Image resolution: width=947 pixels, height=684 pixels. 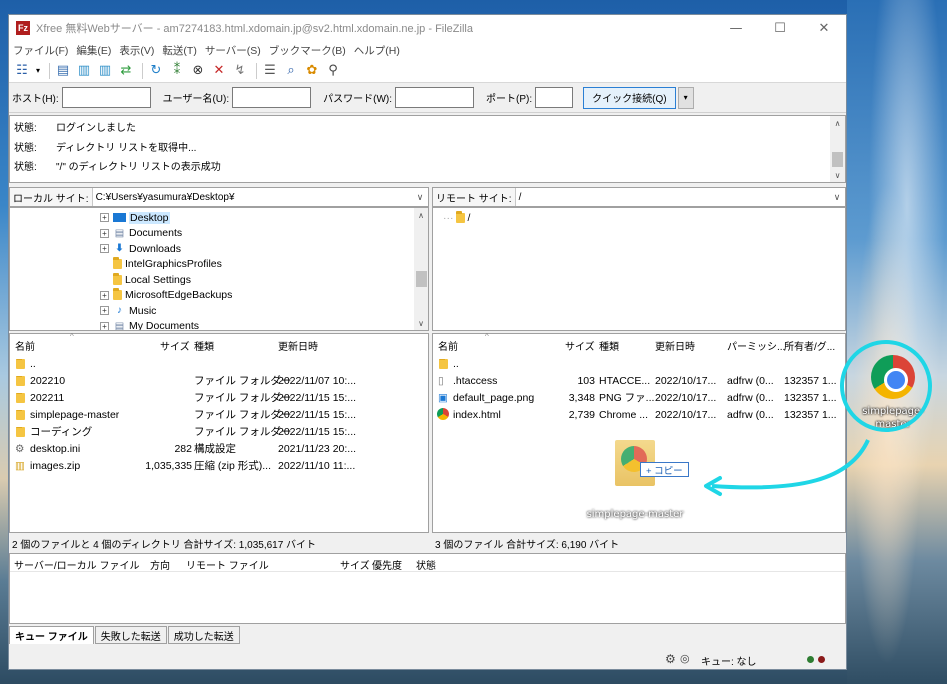 What do you see at coordinates (167, 265) in the screenshot?
I see `tree-item-intelgraphicsprofiles: IntelGraphicsProfiles` at bounding box center [167, 265].